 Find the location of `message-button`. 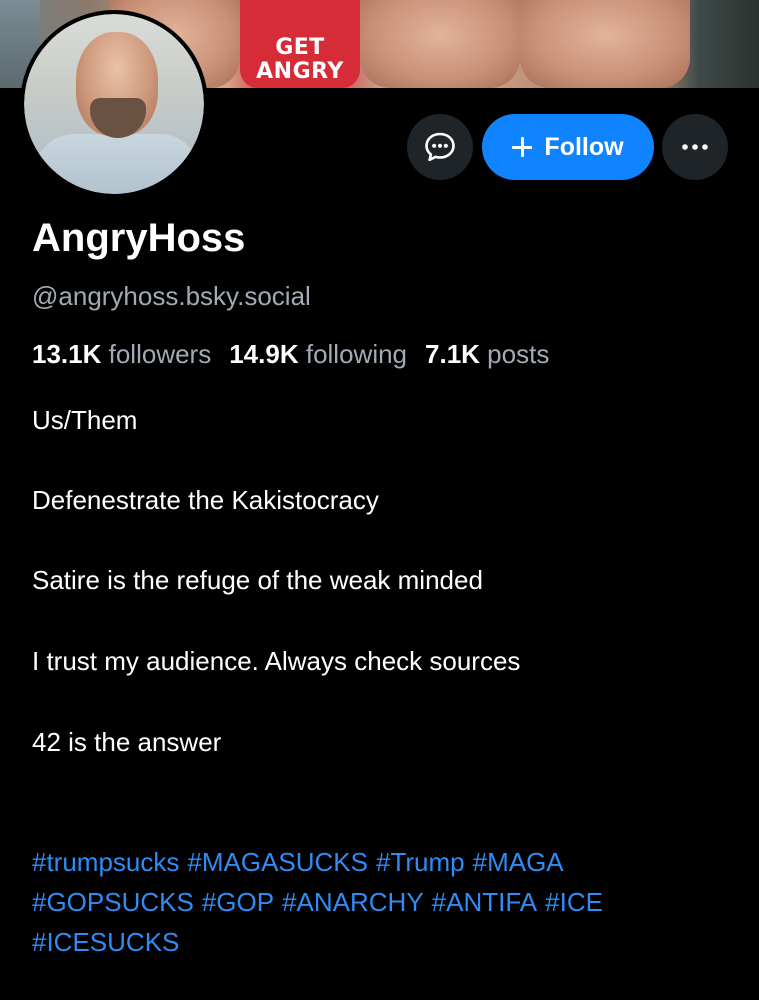

message-button is located at coordinates (440, 147).